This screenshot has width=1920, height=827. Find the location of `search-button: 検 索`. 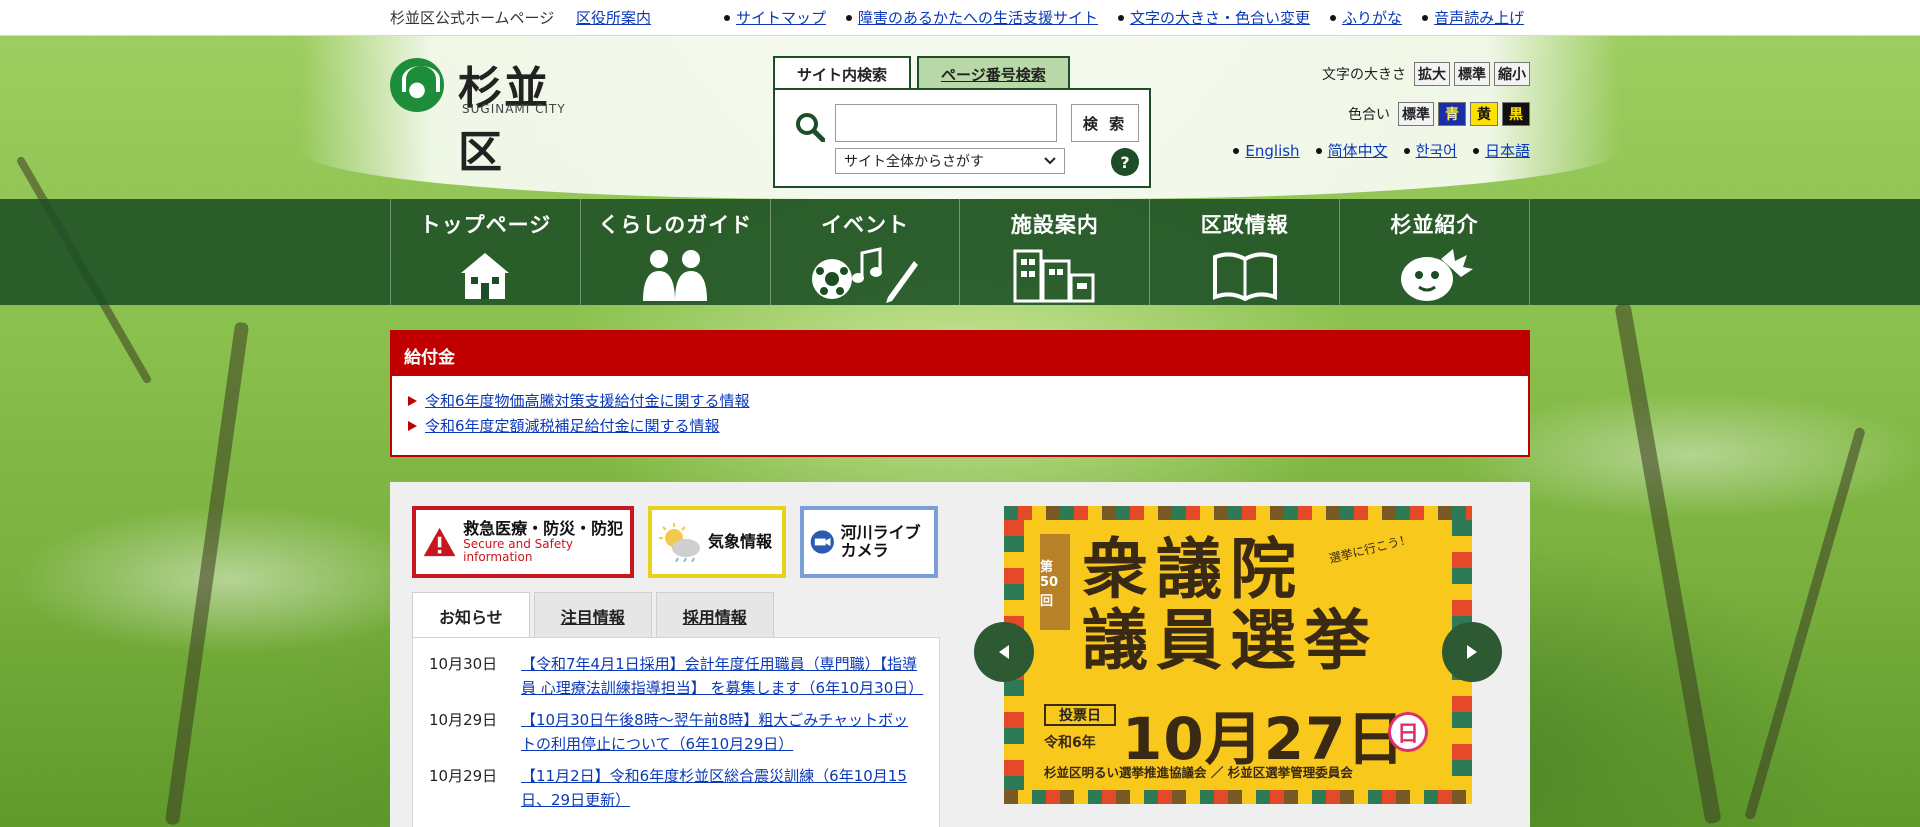

search-button: 検 索 is located at coordinates (1105, 123).